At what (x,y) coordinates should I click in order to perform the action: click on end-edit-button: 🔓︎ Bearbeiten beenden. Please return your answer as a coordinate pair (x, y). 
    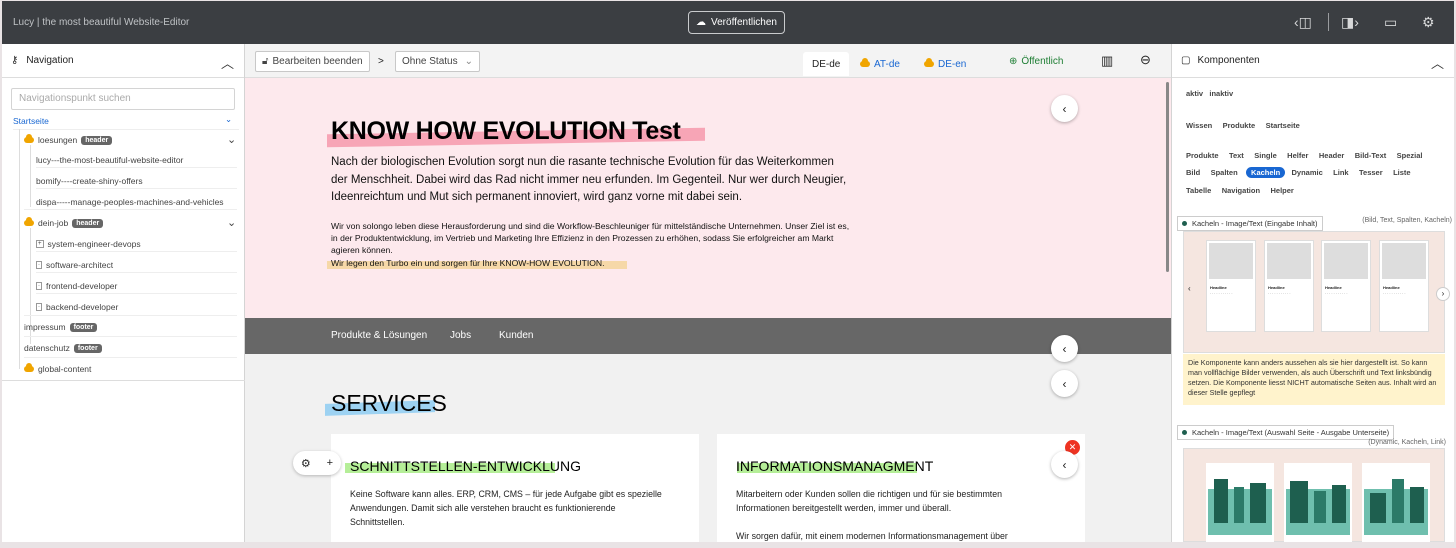
    Looking at the image, I should click on (312, 61).